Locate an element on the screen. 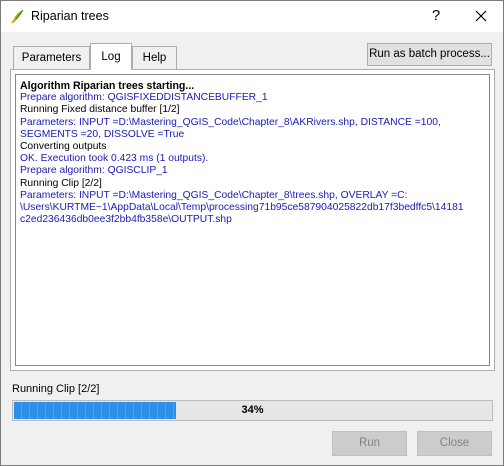  log-line: Prepare algorithm: QGISCLIP_1 is located at coordinates (94, 171).